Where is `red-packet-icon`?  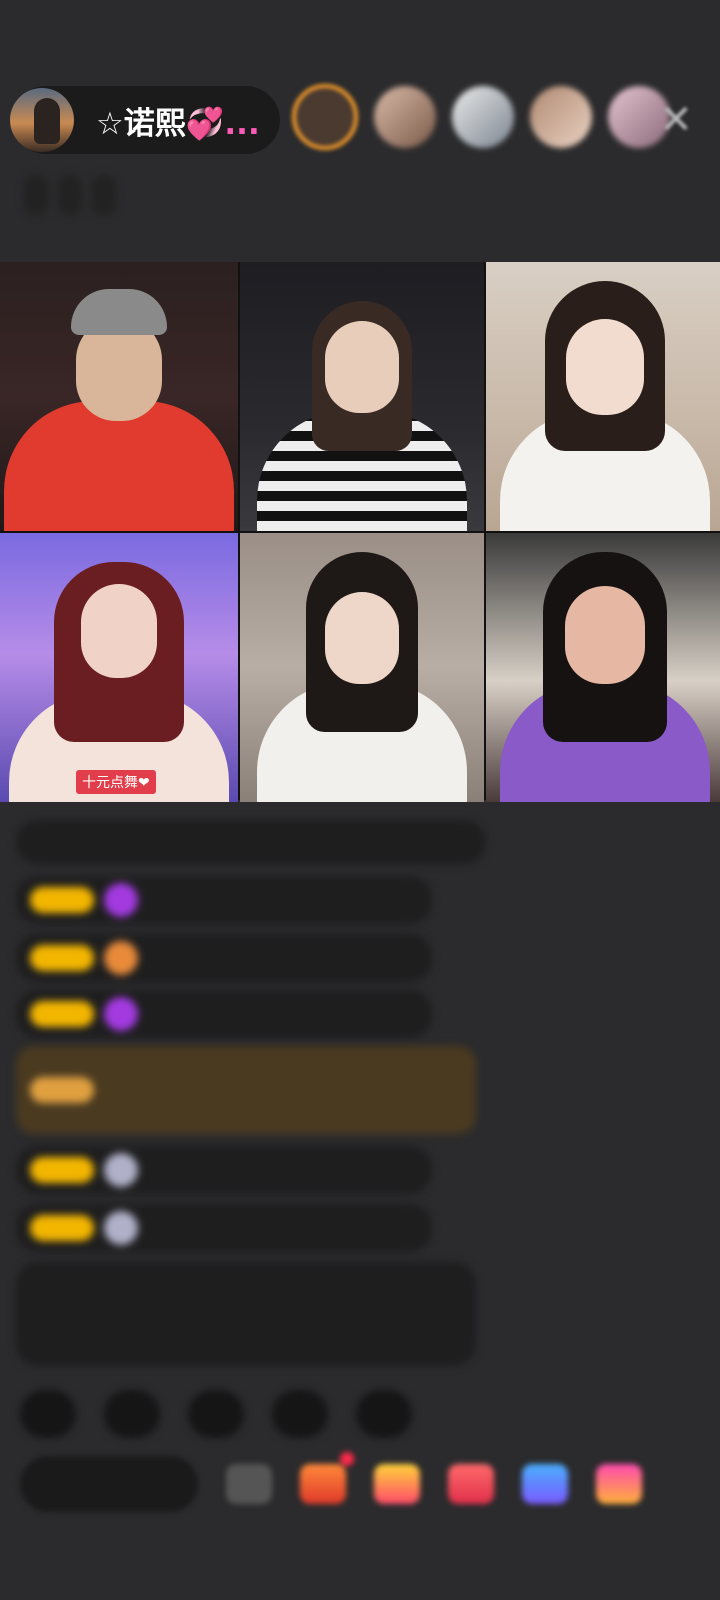
red-packet-icon is located at coordinates (397, 1484).